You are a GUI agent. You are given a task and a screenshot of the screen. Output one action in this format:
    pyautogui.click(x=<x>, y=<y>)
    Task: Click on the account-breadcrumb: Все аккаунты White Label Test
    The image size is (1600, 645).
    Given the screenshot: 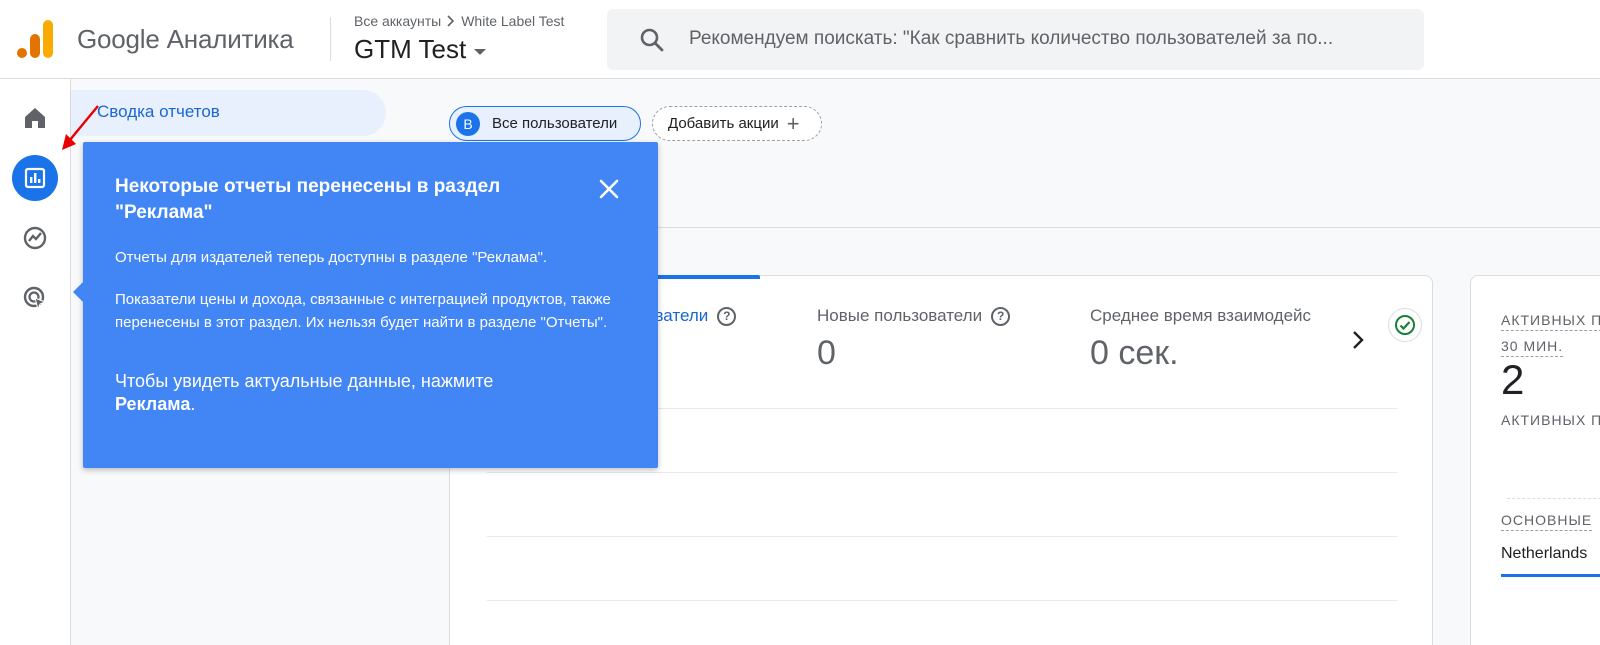 What is the action you would take?
    pyautogui.click(x=459, y=21)
    